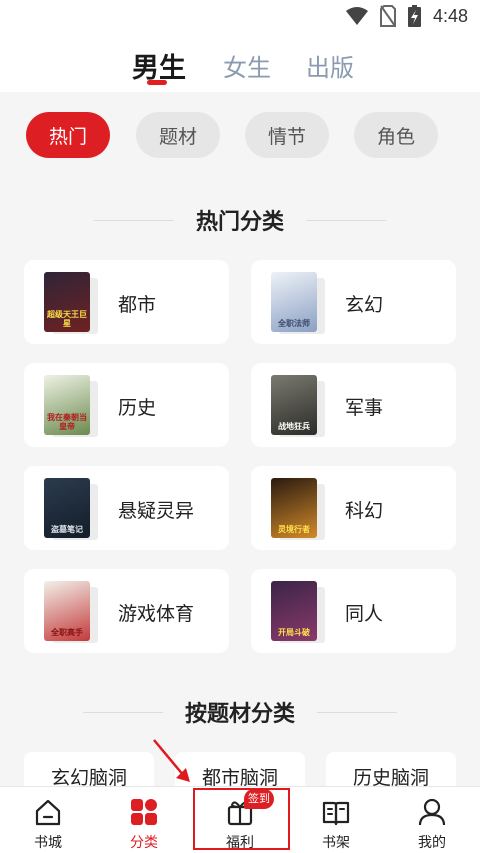 This screenshot has width=480, height=853. Describe the element at coordinates (67, 302) in the screenshot. I see `book-cover-image: 超级天王巨星` at that location.